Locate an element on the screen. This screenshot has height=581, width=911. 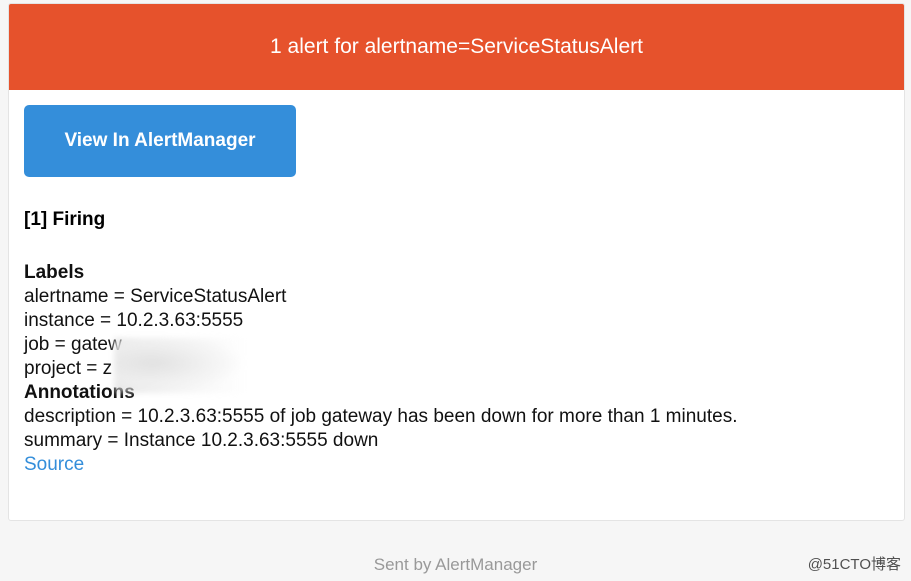
label-alertname: alertname = ServiceStatusAlert is located at coordinates (155, 296).